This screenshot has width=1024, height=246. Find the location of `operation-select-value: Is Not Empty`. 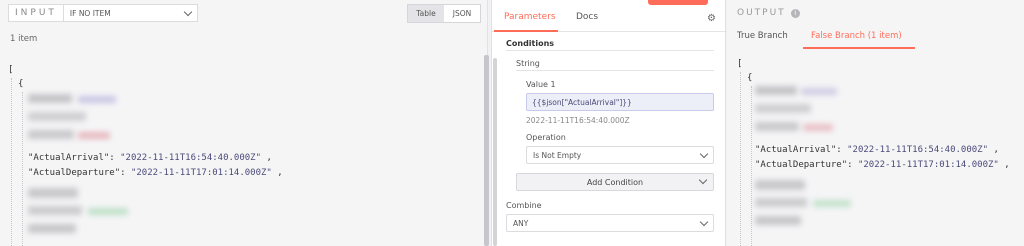

operation-select-value: Is Not Empty is located at coordinates (557, 155).